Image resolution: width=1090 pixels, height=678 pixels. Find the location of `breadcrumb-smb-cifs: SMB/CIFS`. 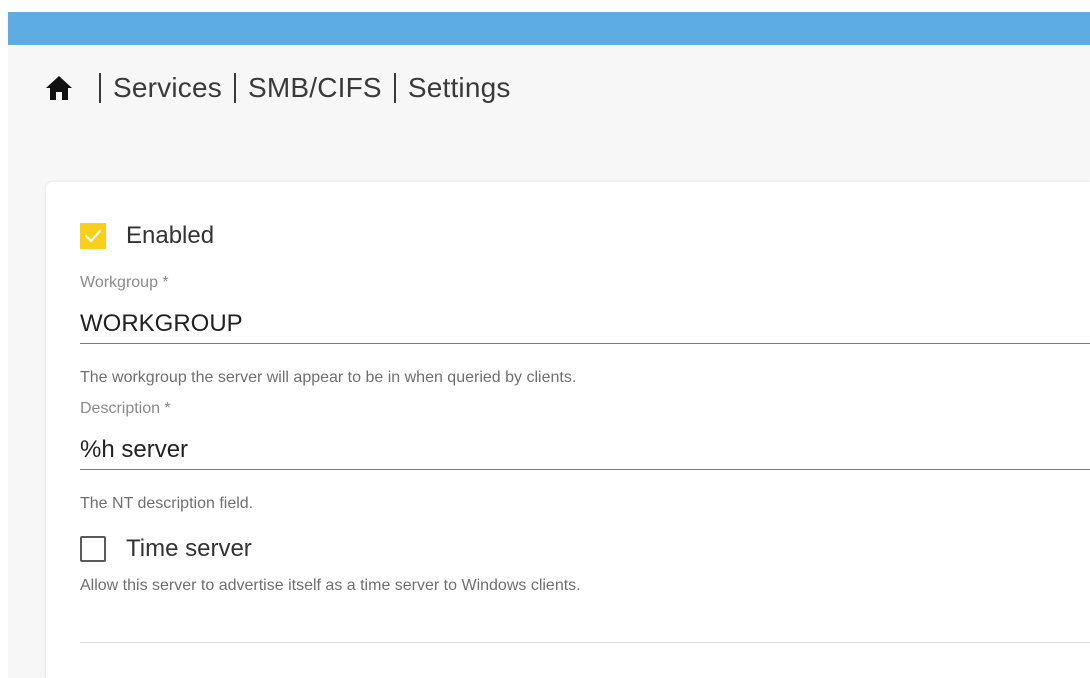

breadcrumb-smb-cifs: SMB/CIFS is located at coordinates (315, 88).